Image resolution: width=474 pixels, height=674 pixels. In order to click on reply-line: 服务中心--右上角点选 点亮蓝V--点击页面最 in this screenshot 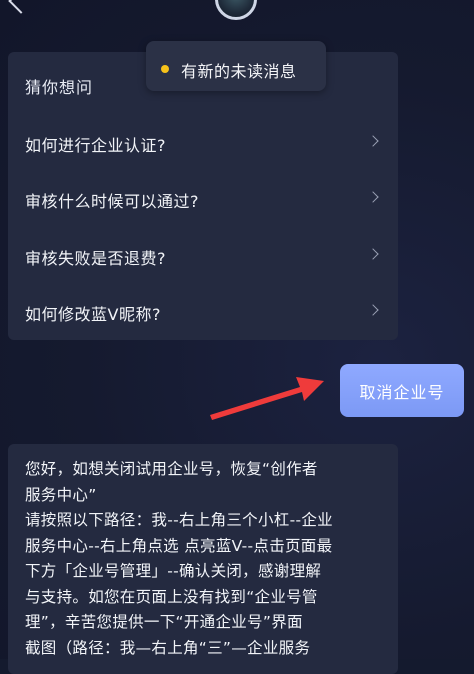, I will do `click(179, 545)`.